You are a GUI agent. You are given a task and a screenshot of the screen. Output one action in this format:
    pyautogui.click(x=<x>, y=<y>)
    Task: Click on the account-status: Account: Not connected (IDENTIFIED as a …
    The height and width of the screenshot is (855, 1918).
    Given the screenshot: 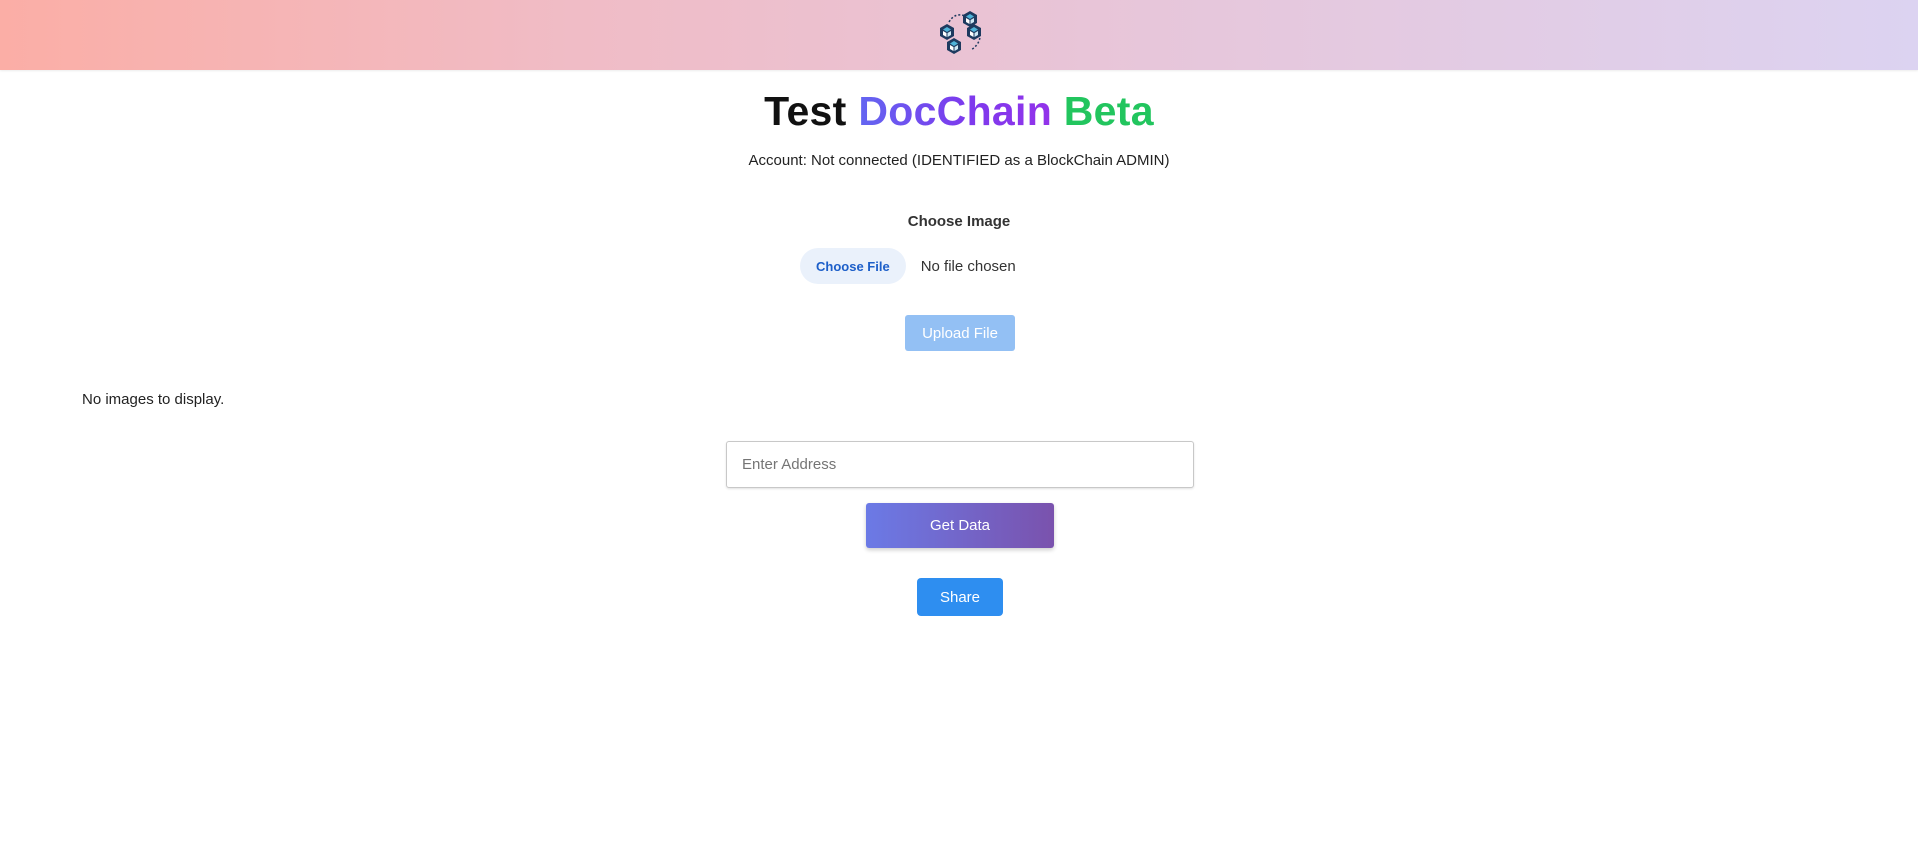 What is the action you would take?
    pyautogui.click(x=959, y=160)
    